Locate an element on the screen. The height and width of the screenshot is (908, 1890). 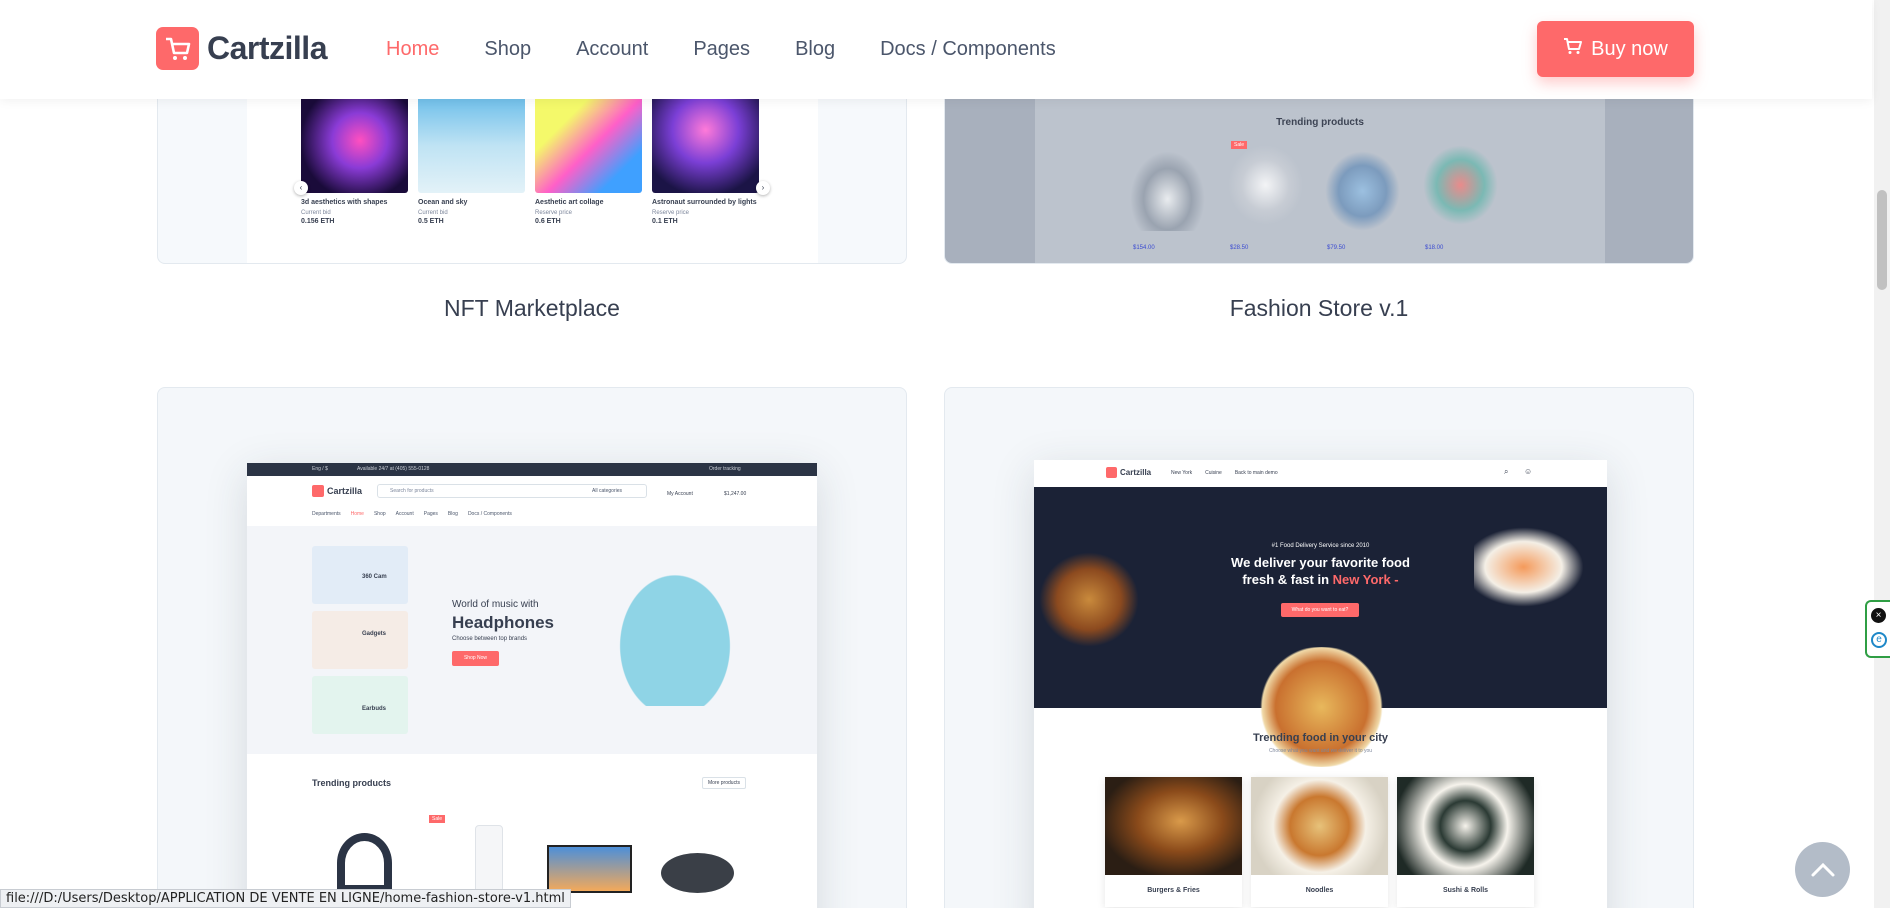
buy-now-button: Buy now is located at coordinates (1615, 49).